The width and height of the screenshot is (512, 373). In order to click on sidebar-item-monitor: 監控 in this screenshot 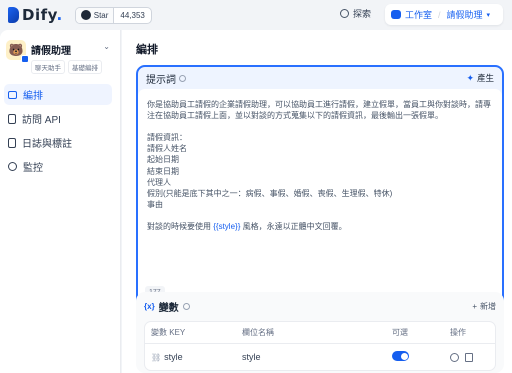, I will do `click(58, 166)`.